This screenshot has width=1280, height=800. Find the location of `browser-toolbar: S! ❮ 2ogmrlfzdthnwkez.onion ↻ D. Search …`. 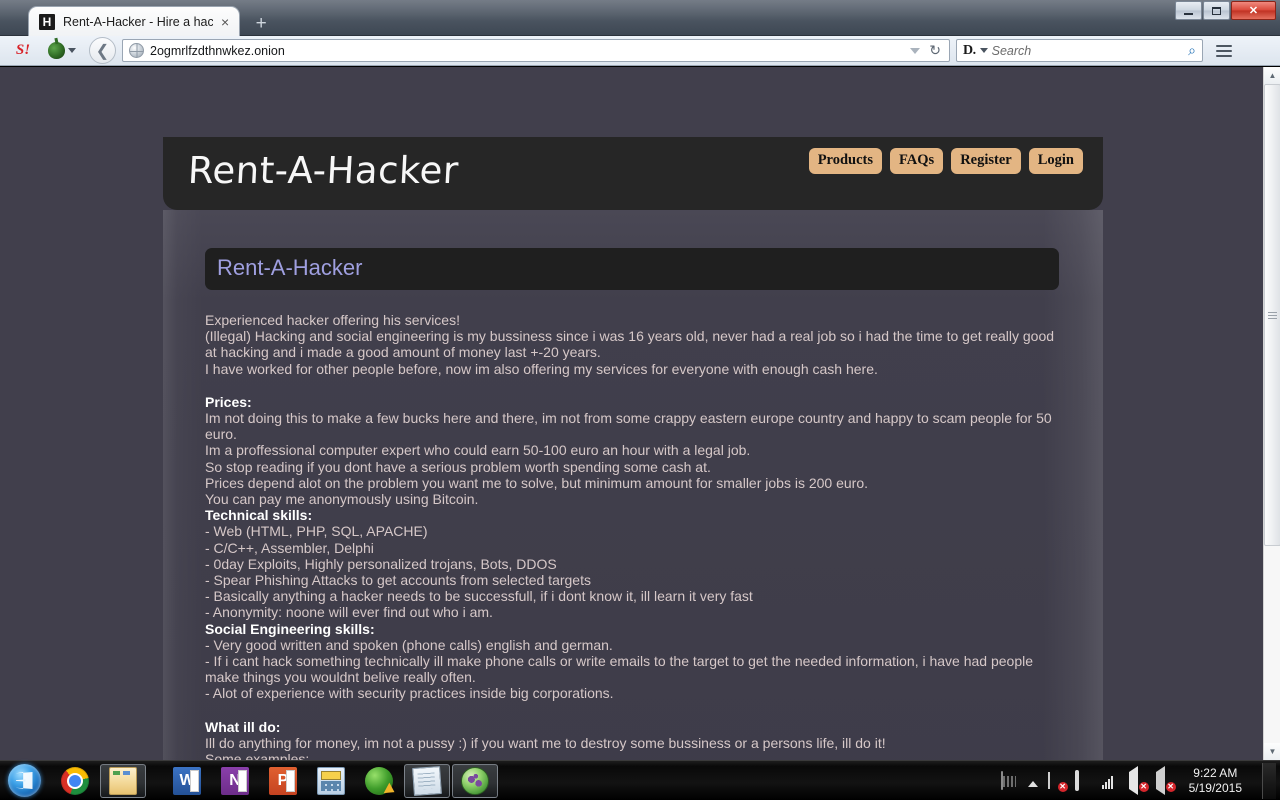

browser-toolbar: S! ❮ 2ogmrlfzdthnwkez.onion ↻ D. Search … is located at coordinates (640, 51).